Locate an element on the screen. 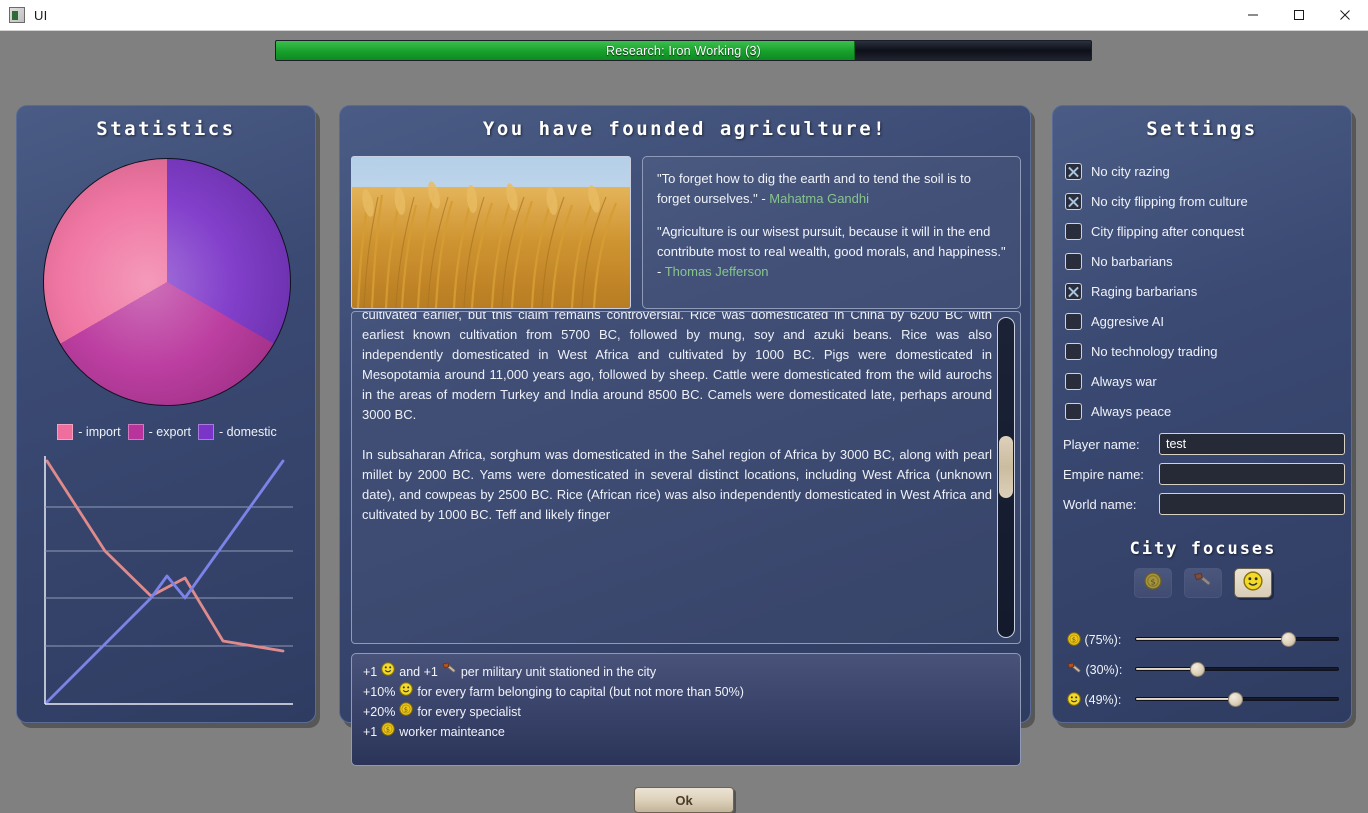  checkbox-no-barbarians is located at coordinates (1073, 261).